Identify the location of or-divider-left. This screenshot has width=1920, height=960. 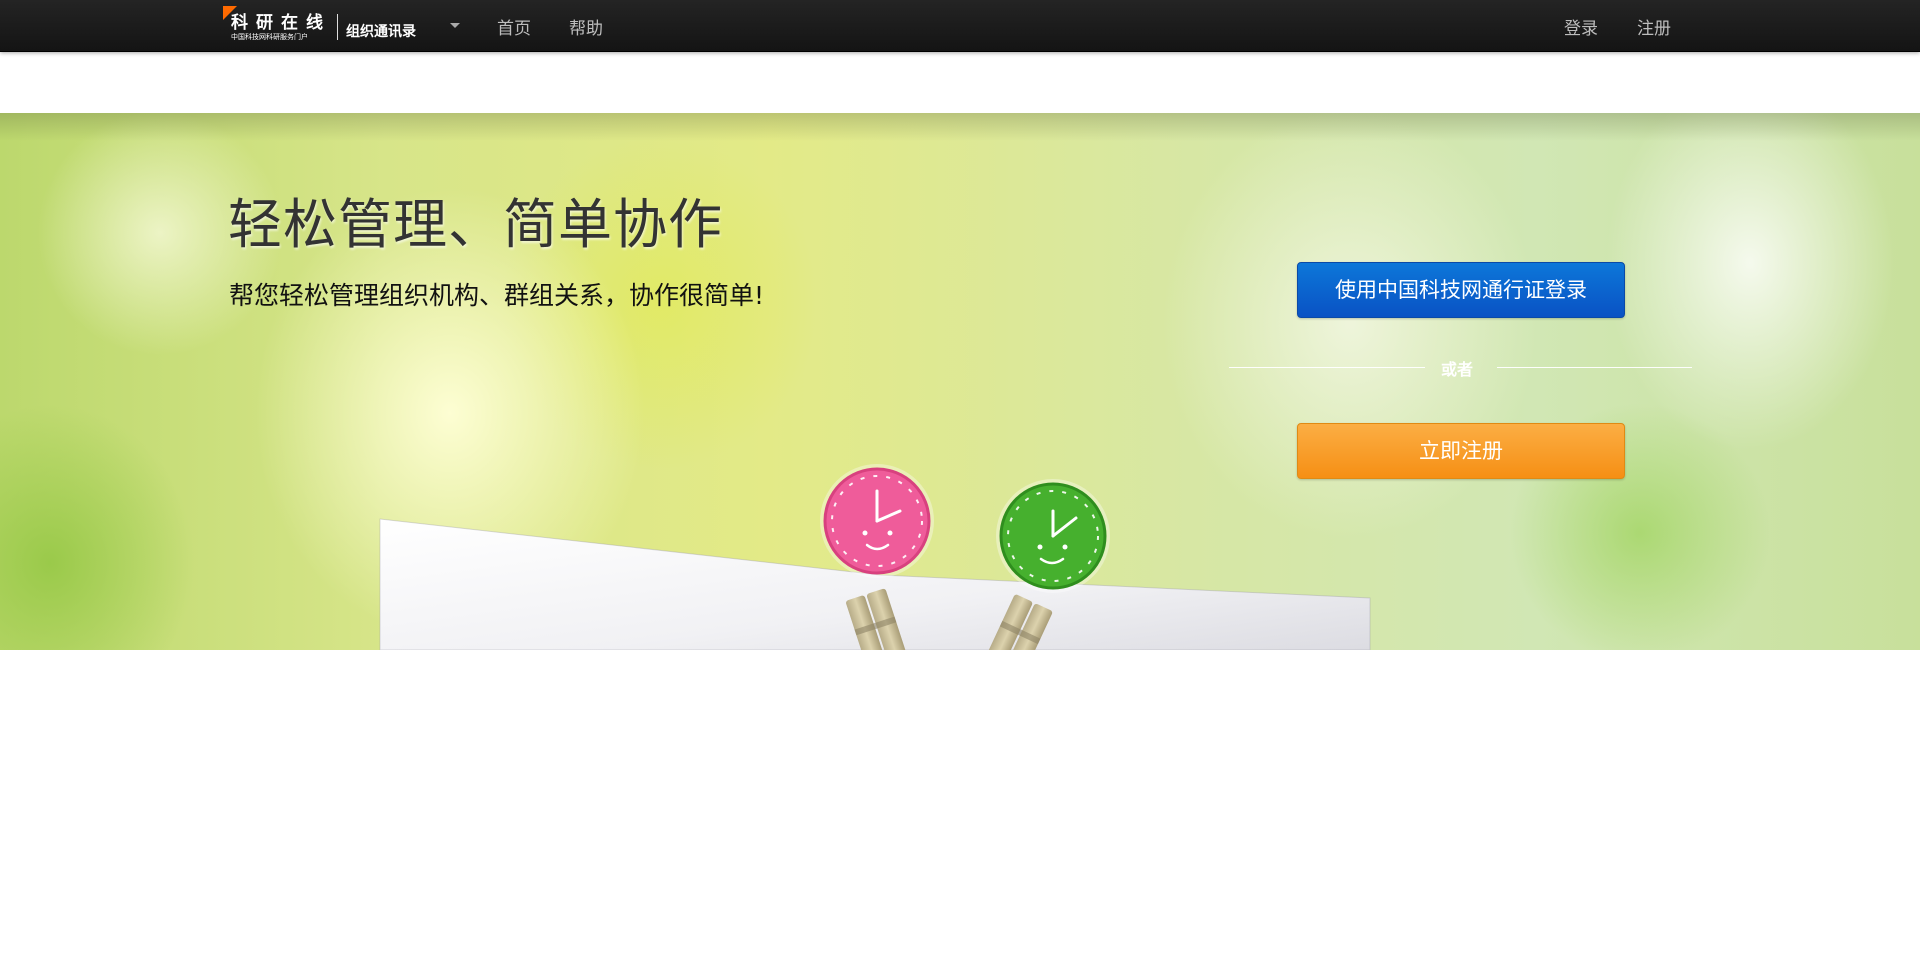
(1327, 367).